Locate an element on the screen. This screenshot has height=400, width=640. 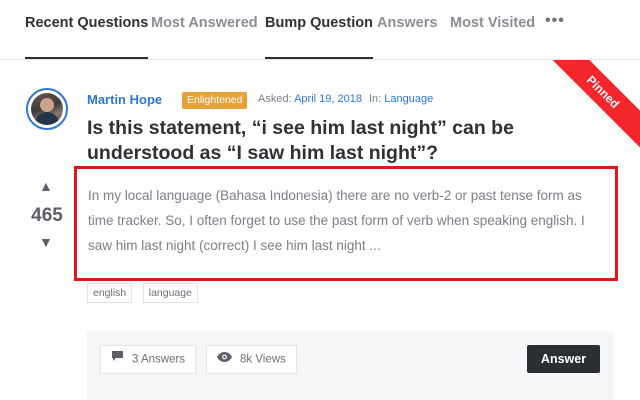
category-meta: In: Language is located at coordinates (401, 99).